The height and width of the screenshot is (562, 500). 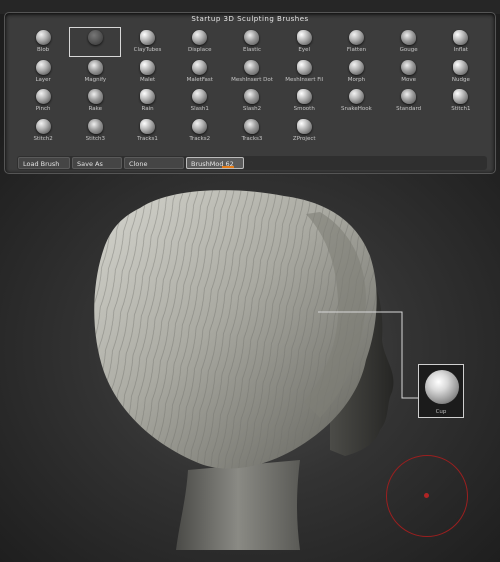 What do you see at coordinates (426, 495) in the screenshot?
I see `brush-cursor-center` at bounding box center [426, 495].